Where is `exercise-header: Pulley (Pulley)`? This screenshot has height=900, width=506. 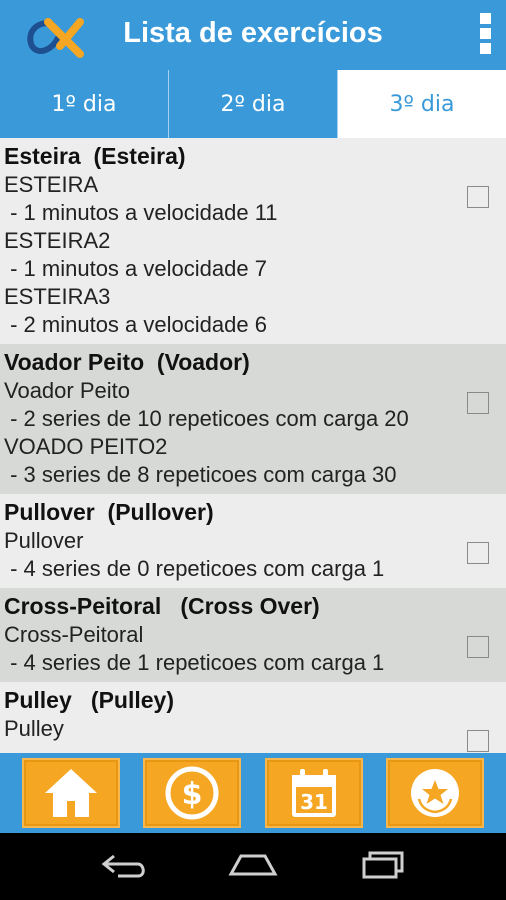 exercise-header: Pulley (Pulley) is located at coordinates (89, 700).